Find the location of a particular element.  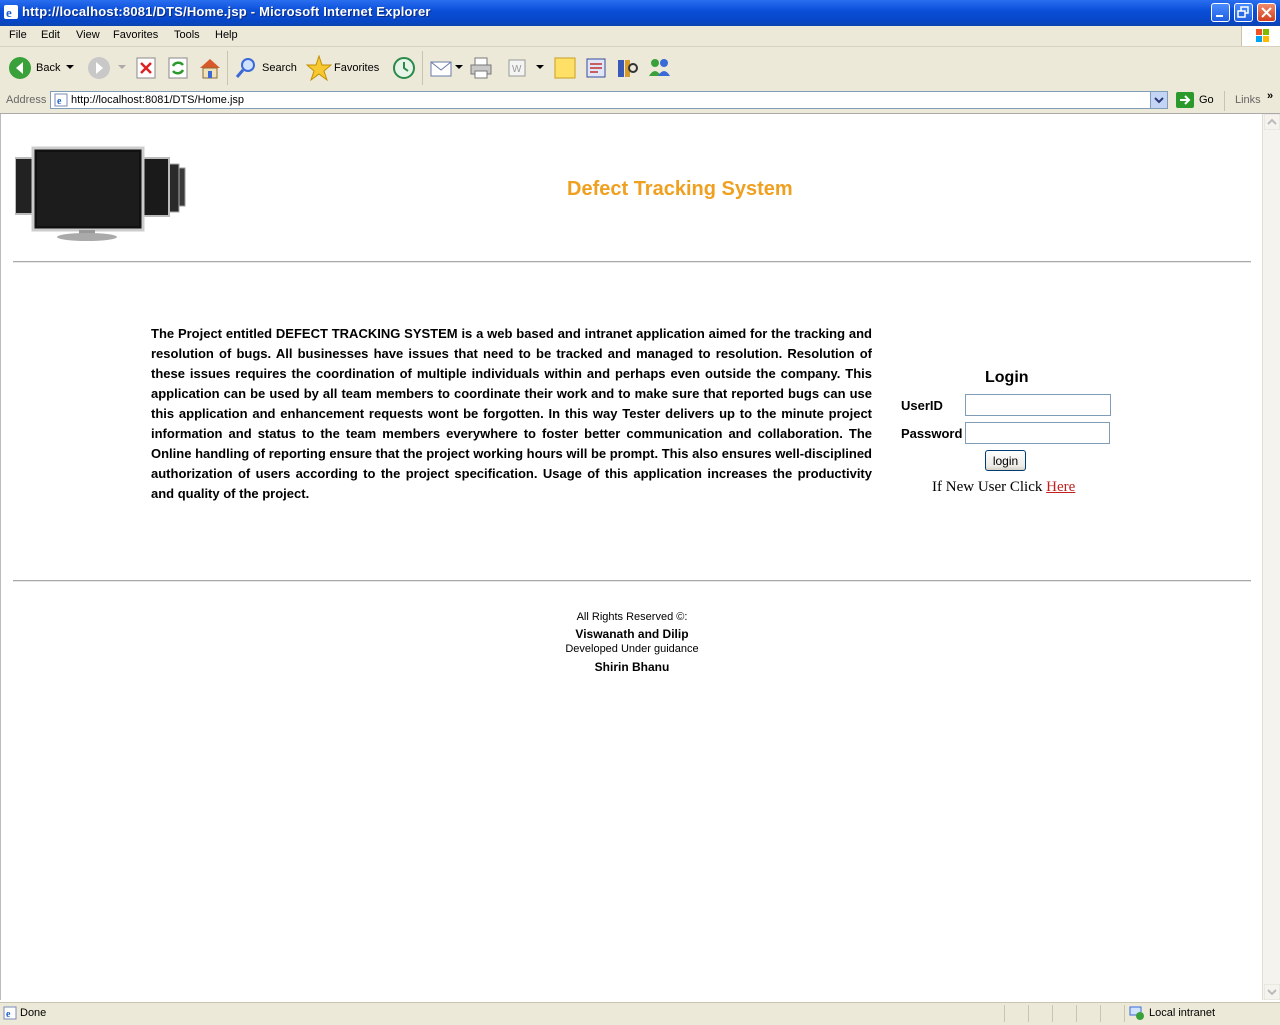

mail-icon is located at coordinates (441, 69).